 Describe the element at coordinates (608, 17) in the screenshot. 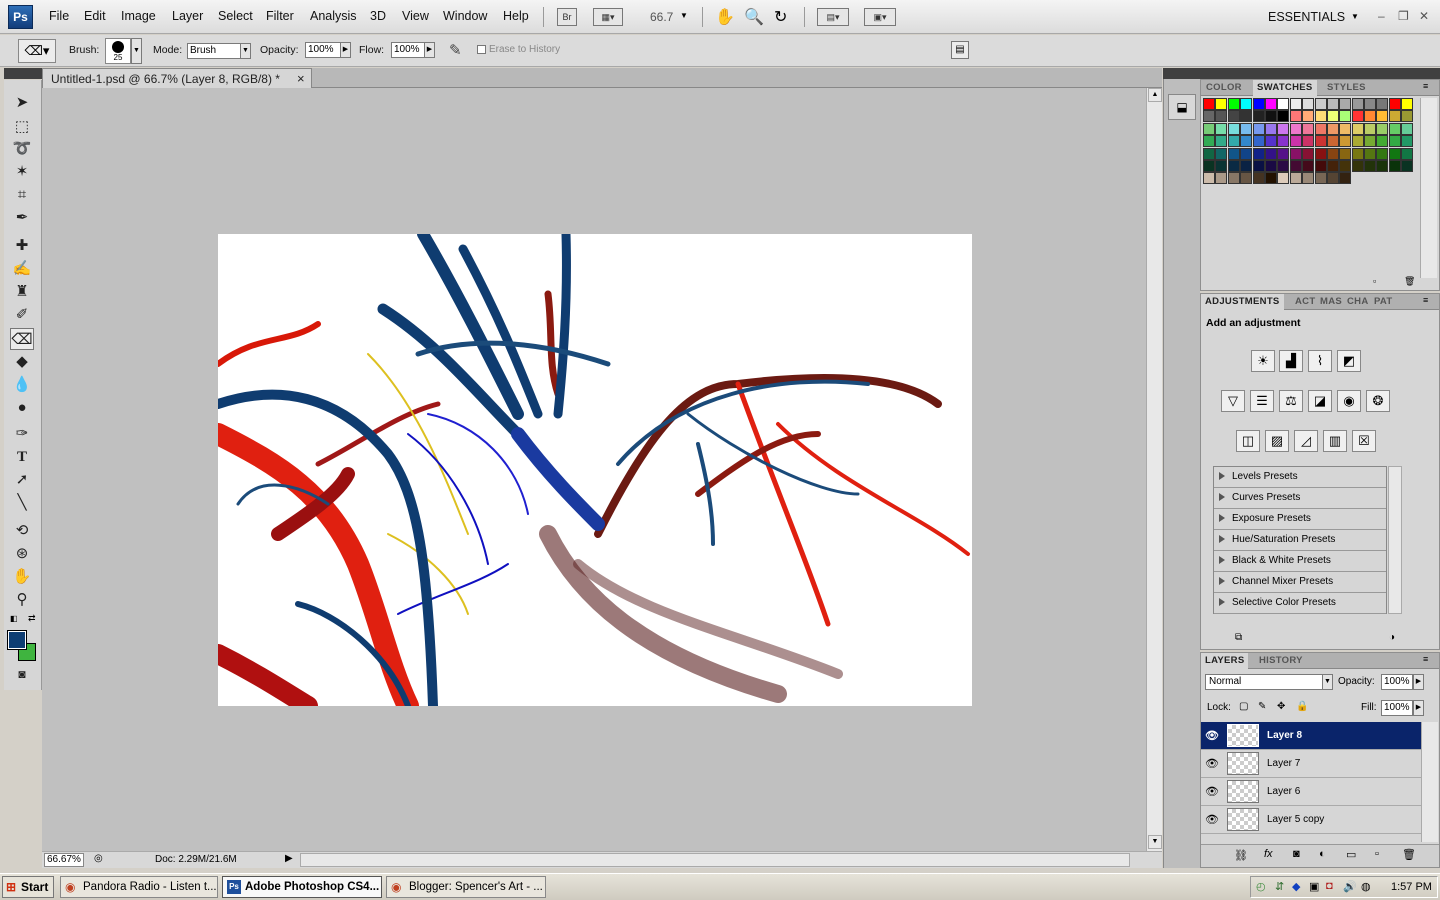

I see `view-extras-button: ▦▾` at that location.